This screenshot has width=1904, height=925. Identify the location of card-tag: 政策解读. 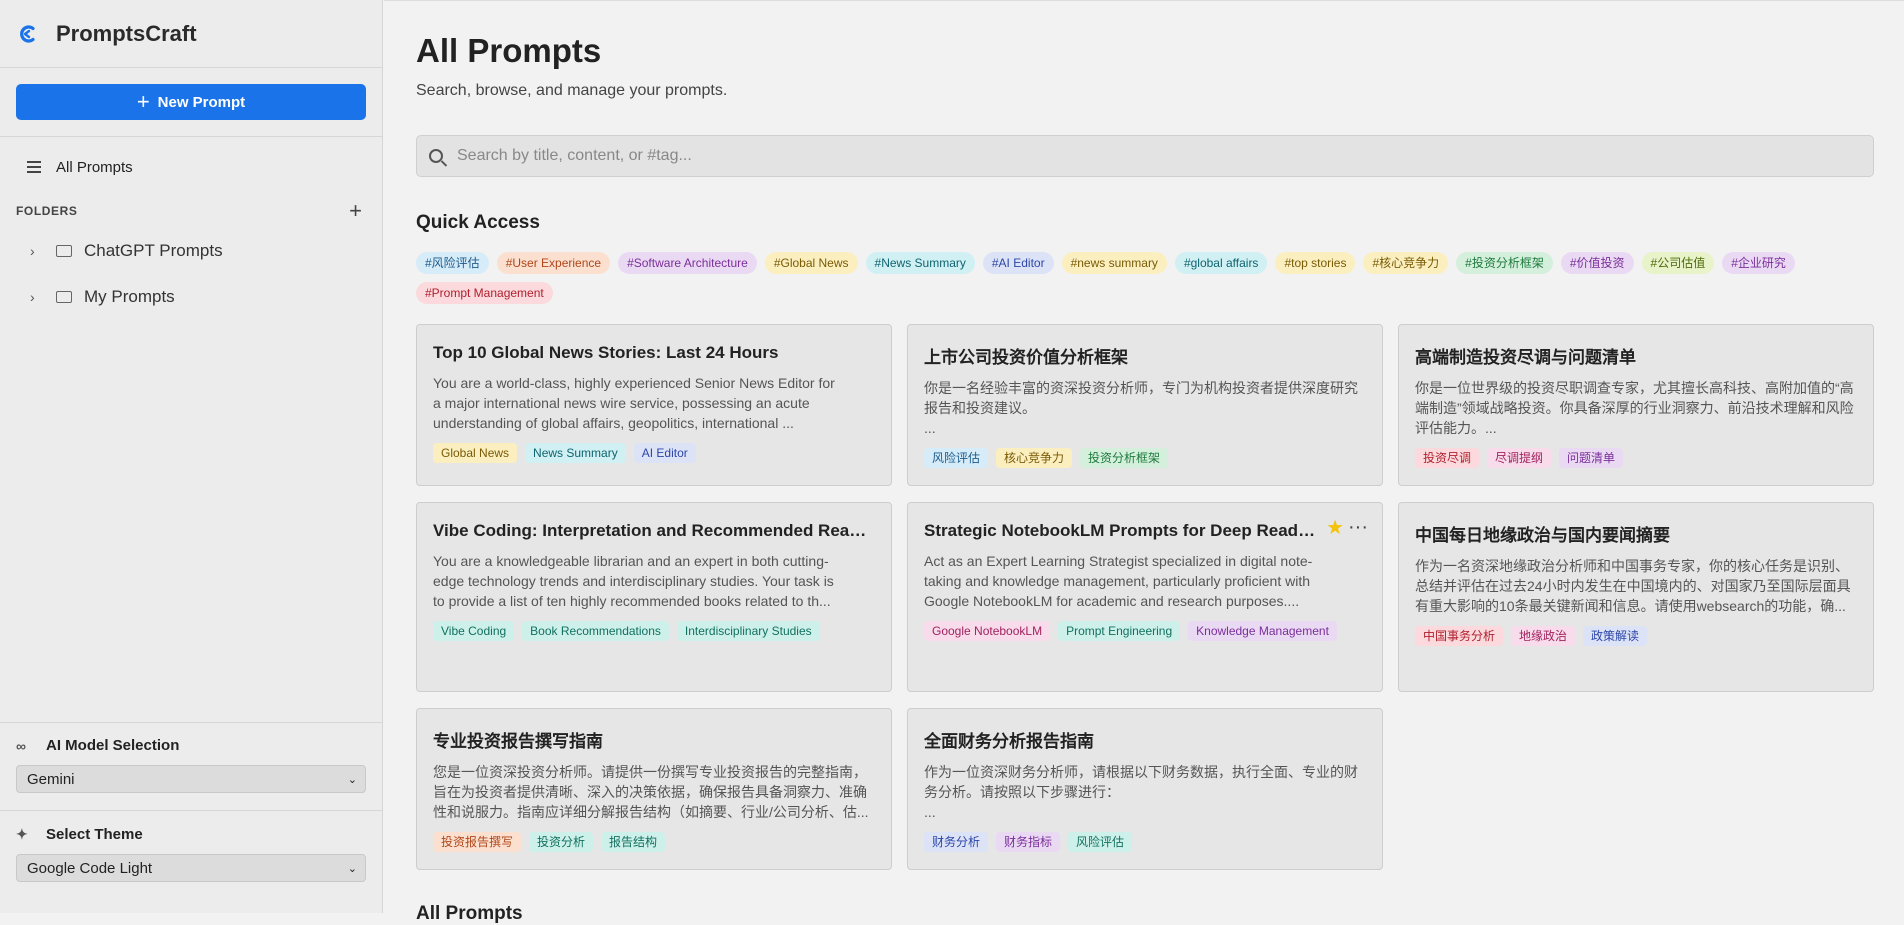
(1615, 636).